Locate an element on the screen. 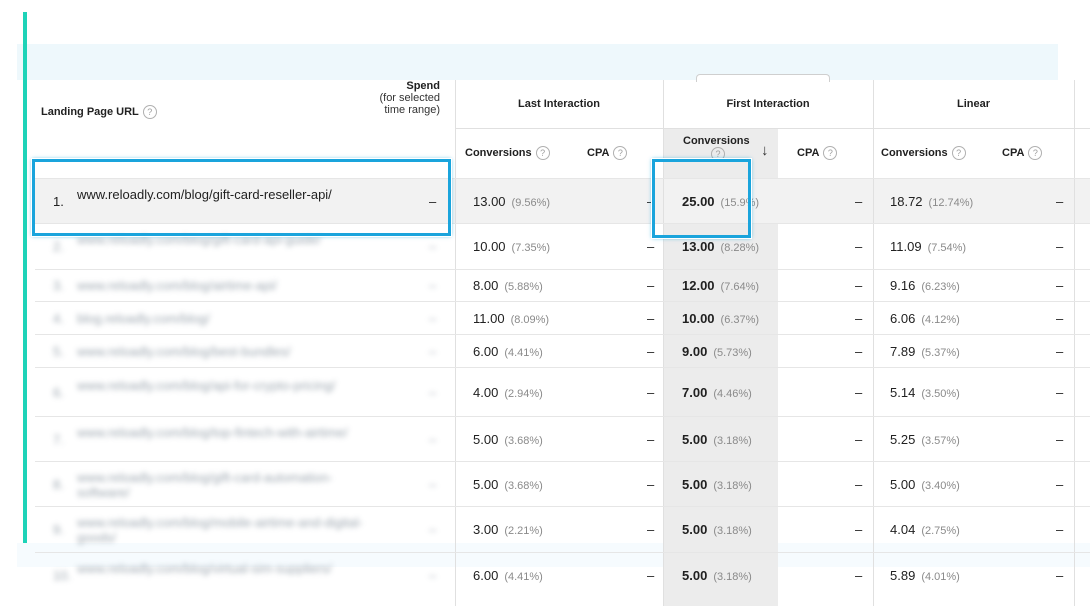 Image resolution: width=1090 pixels, height=606 pixels. row-number: 10. is located at coordinates (62, 575).